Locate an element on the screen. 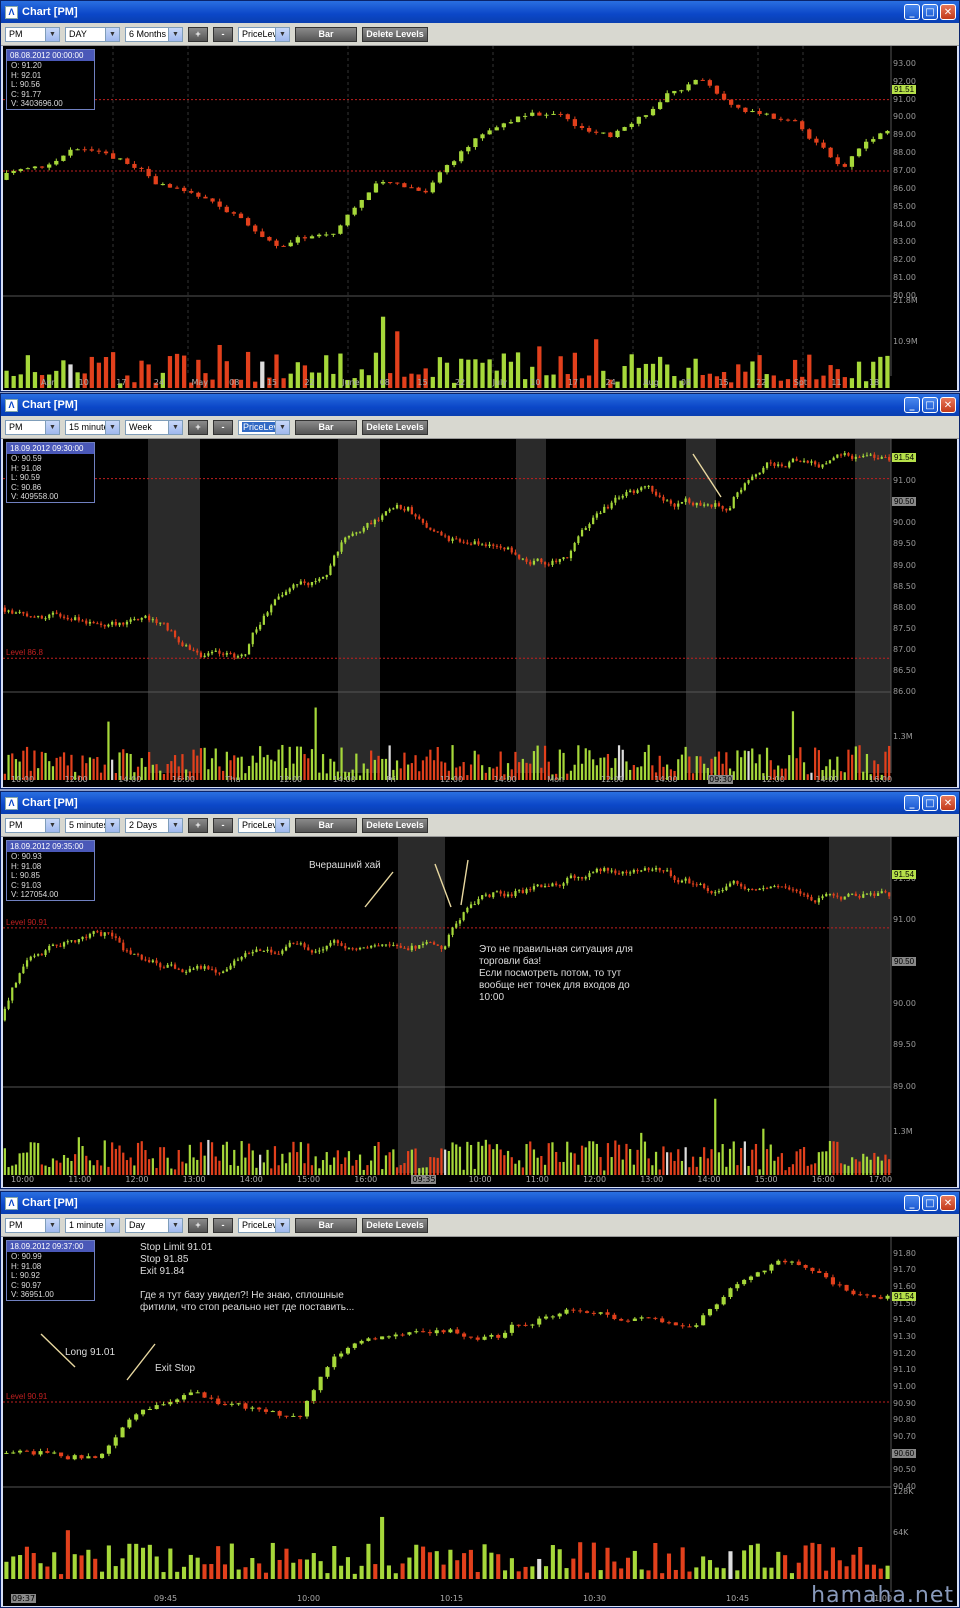 The height and width of the screenshot is (1608, 960). interval-select: DAY ▼ is located at coordinates (92, 34).